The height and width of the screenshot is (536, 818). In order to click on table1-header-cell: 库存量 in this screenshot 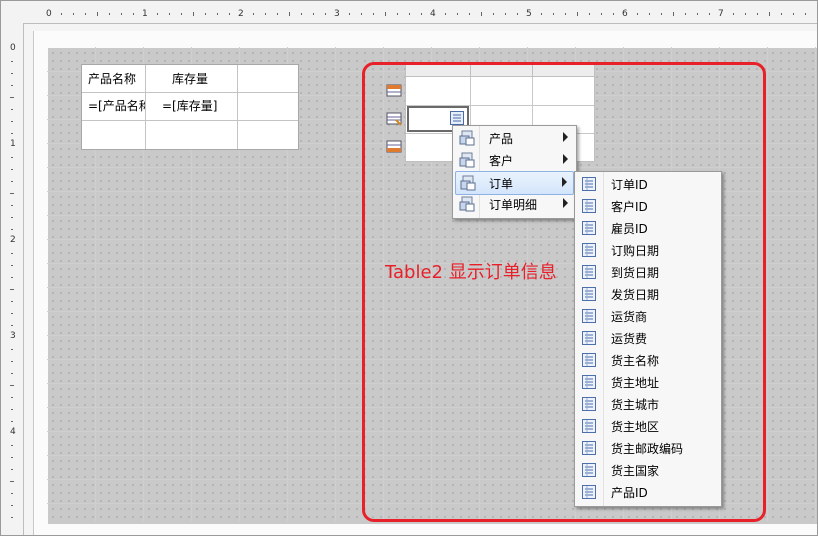, I will do `click(192, 79)`.